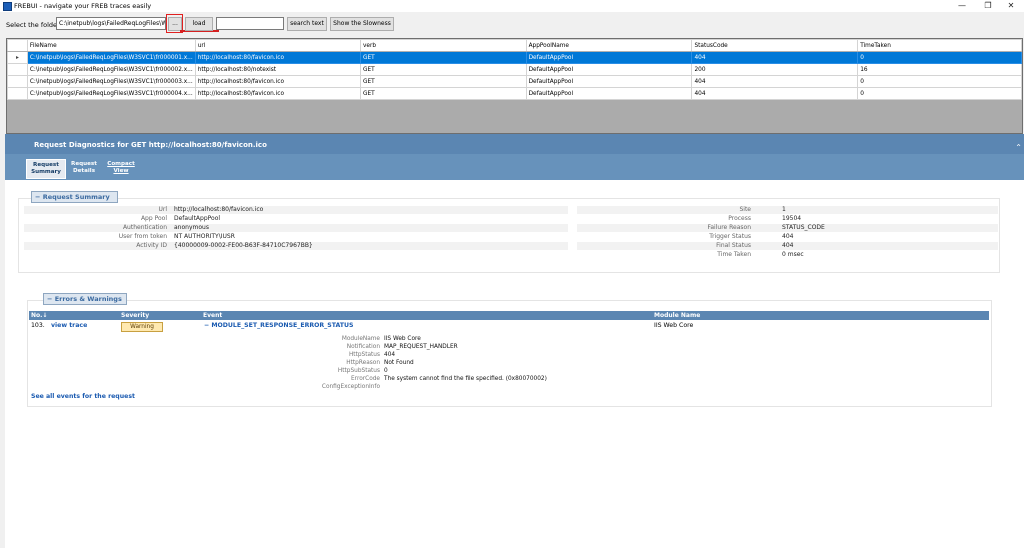  What do you see at coordinates (295, 379) in the screenshot?
I see `detail-row-errorcode: ErrorCode` at bounding box center [295, 379].